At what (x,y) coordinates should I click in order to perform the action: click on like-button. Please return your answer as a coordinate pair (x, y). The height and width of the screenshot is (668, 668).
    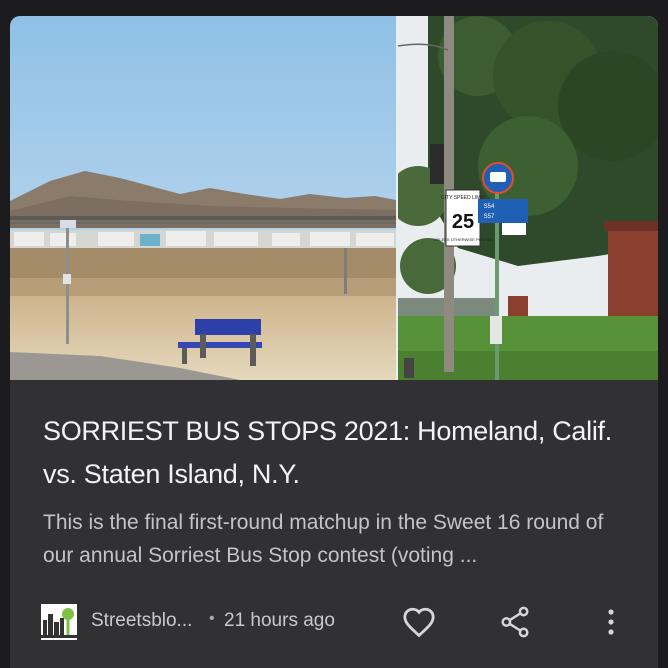
    Looking at the image, I should click on (419, 622).